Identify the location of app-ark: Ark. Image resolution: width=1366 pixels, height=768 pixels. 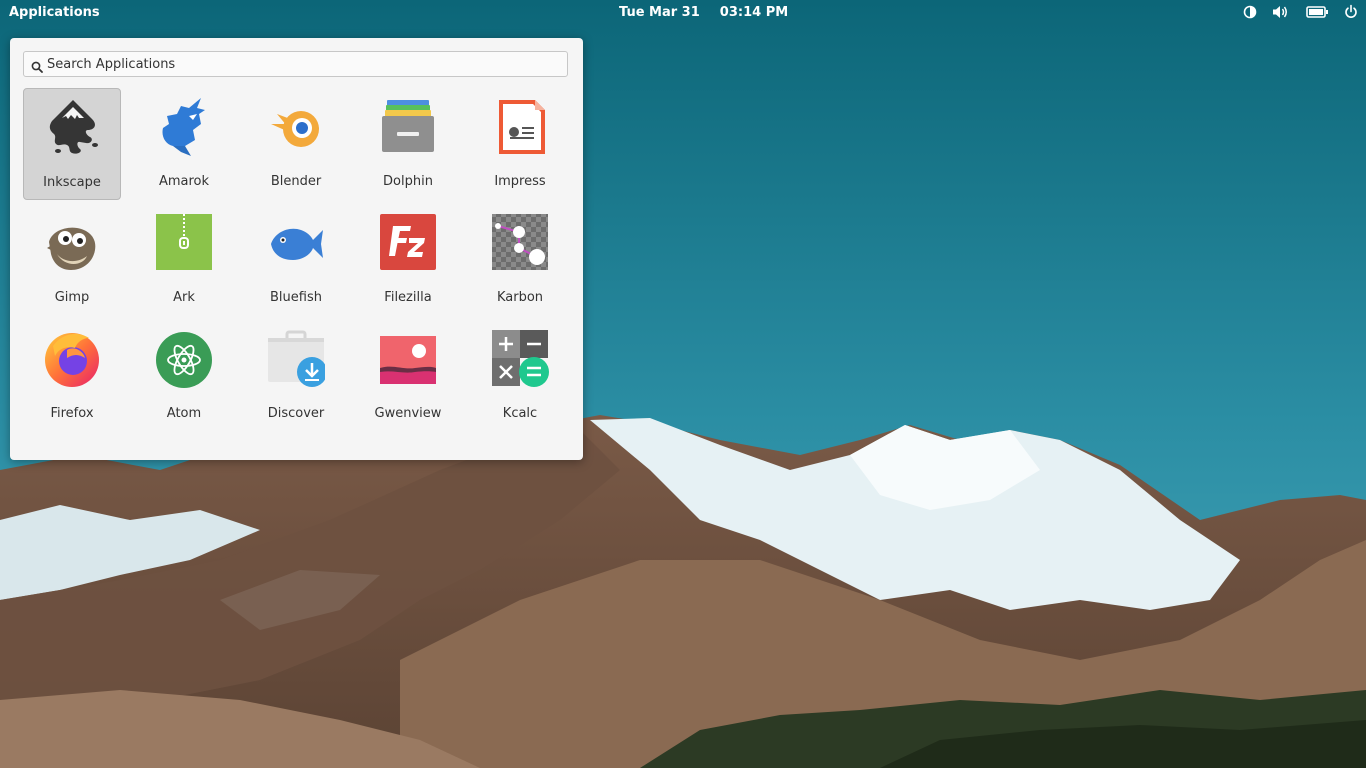
(184, 260).